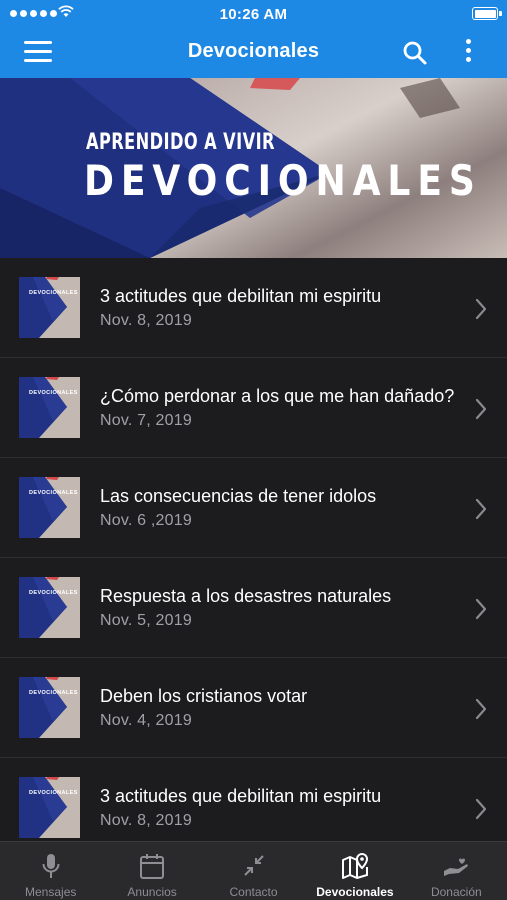 Image resolution: width=507 pixels, height=900 pixels. What do you see at coordinates (146, 720) in the screenshot?
I see `item-date: Nov. 4, 2019` at bounding box center [146, 720].